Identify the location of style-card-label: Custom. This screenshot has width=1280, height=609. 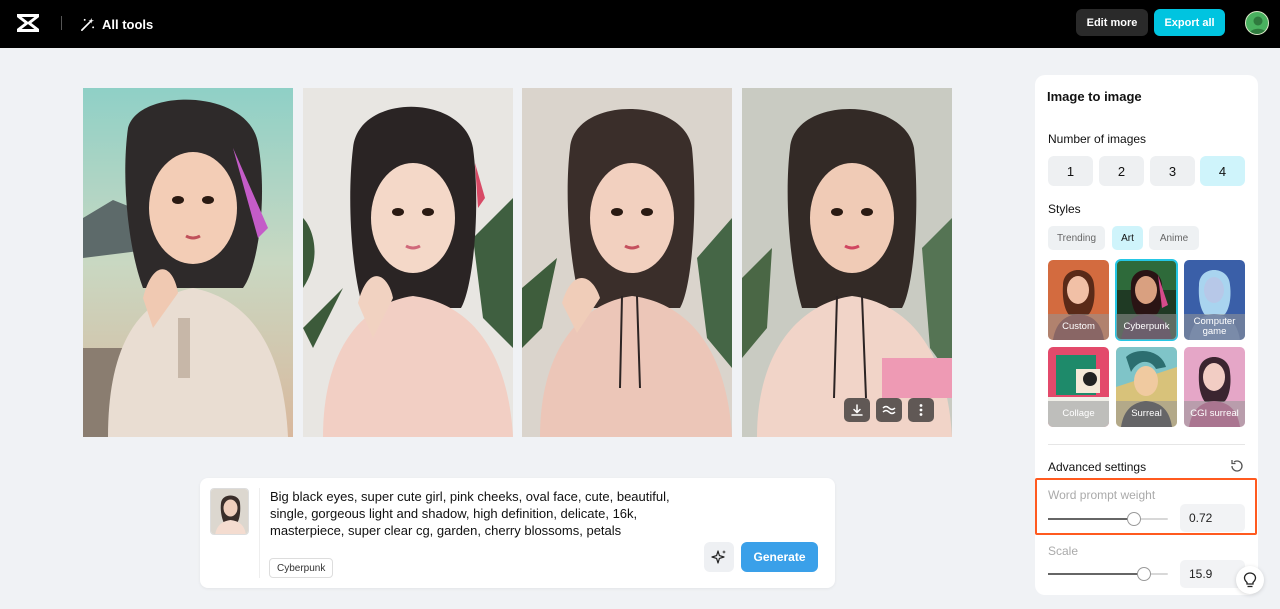
(1078, 327).